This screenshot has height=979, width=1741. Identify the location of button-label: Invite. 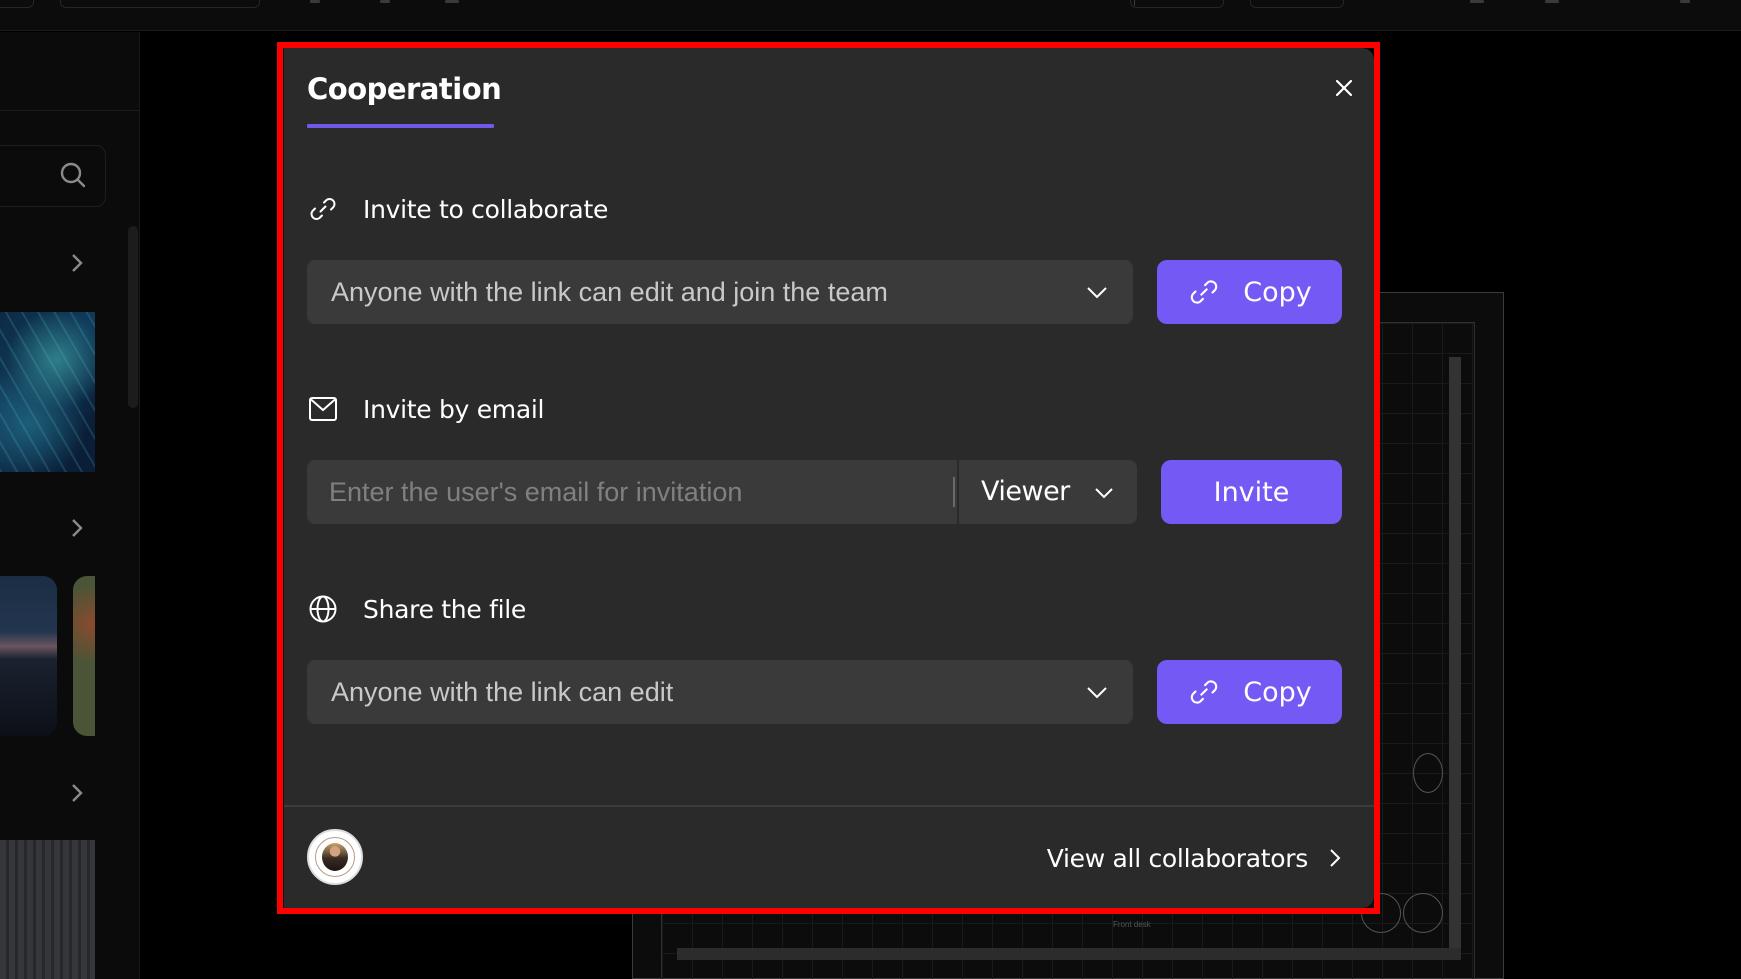
(1251, 492).